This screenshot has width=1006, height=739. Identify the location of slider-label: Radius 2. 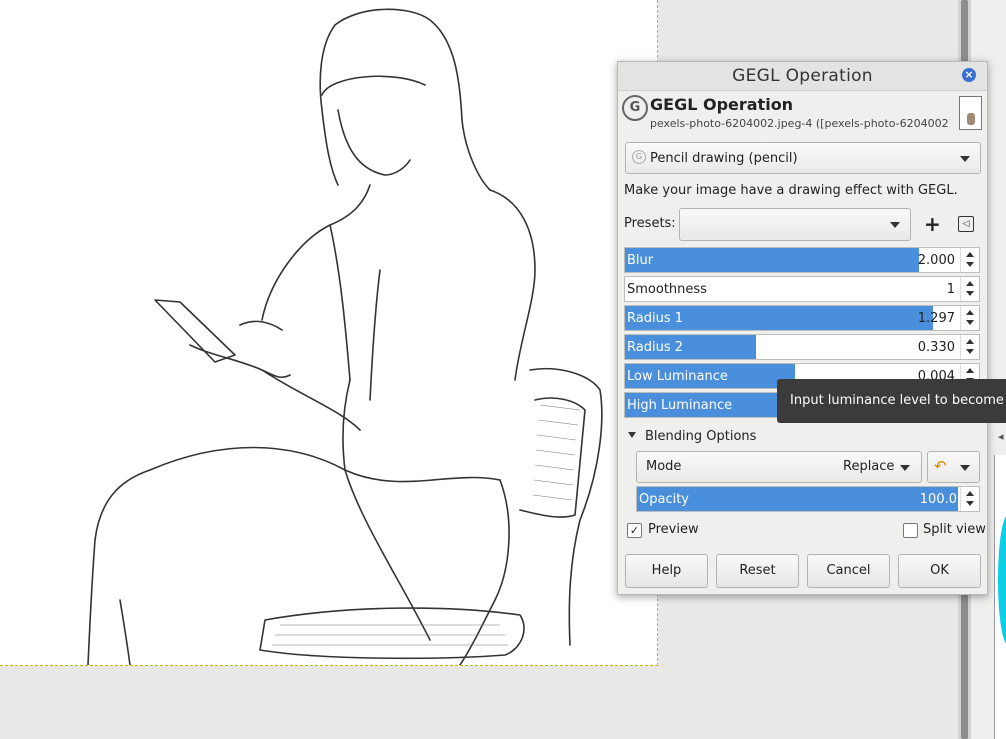
(655, 347).